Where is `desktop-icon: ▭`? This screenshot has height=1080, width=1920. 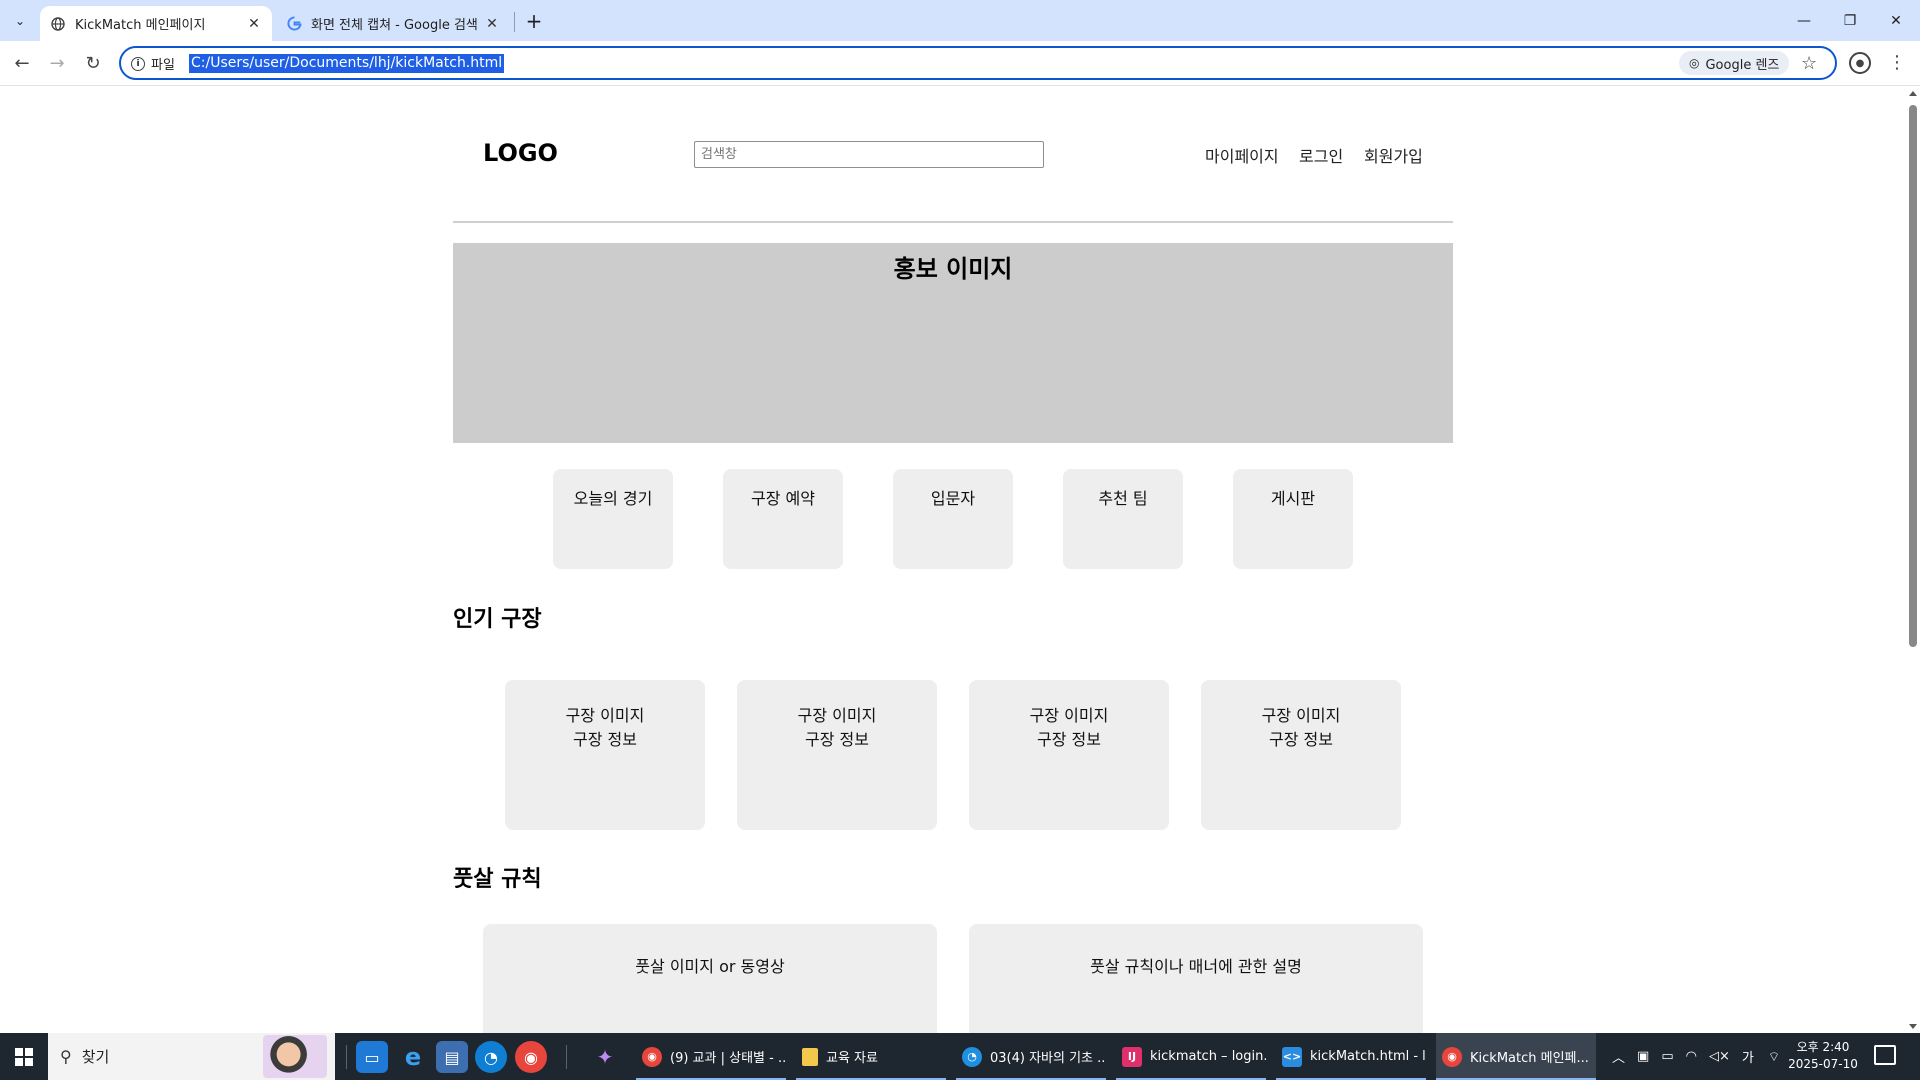 desktop-icon: ▭ is located at coordinates (372, 1057).